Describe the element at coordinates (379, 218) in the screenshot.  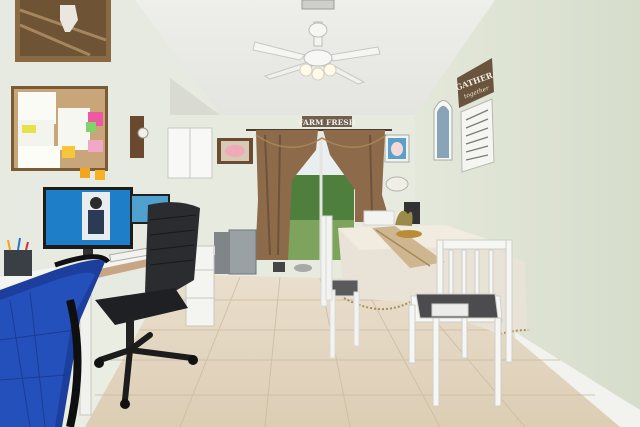
I see `dining-chair-back` at that location.